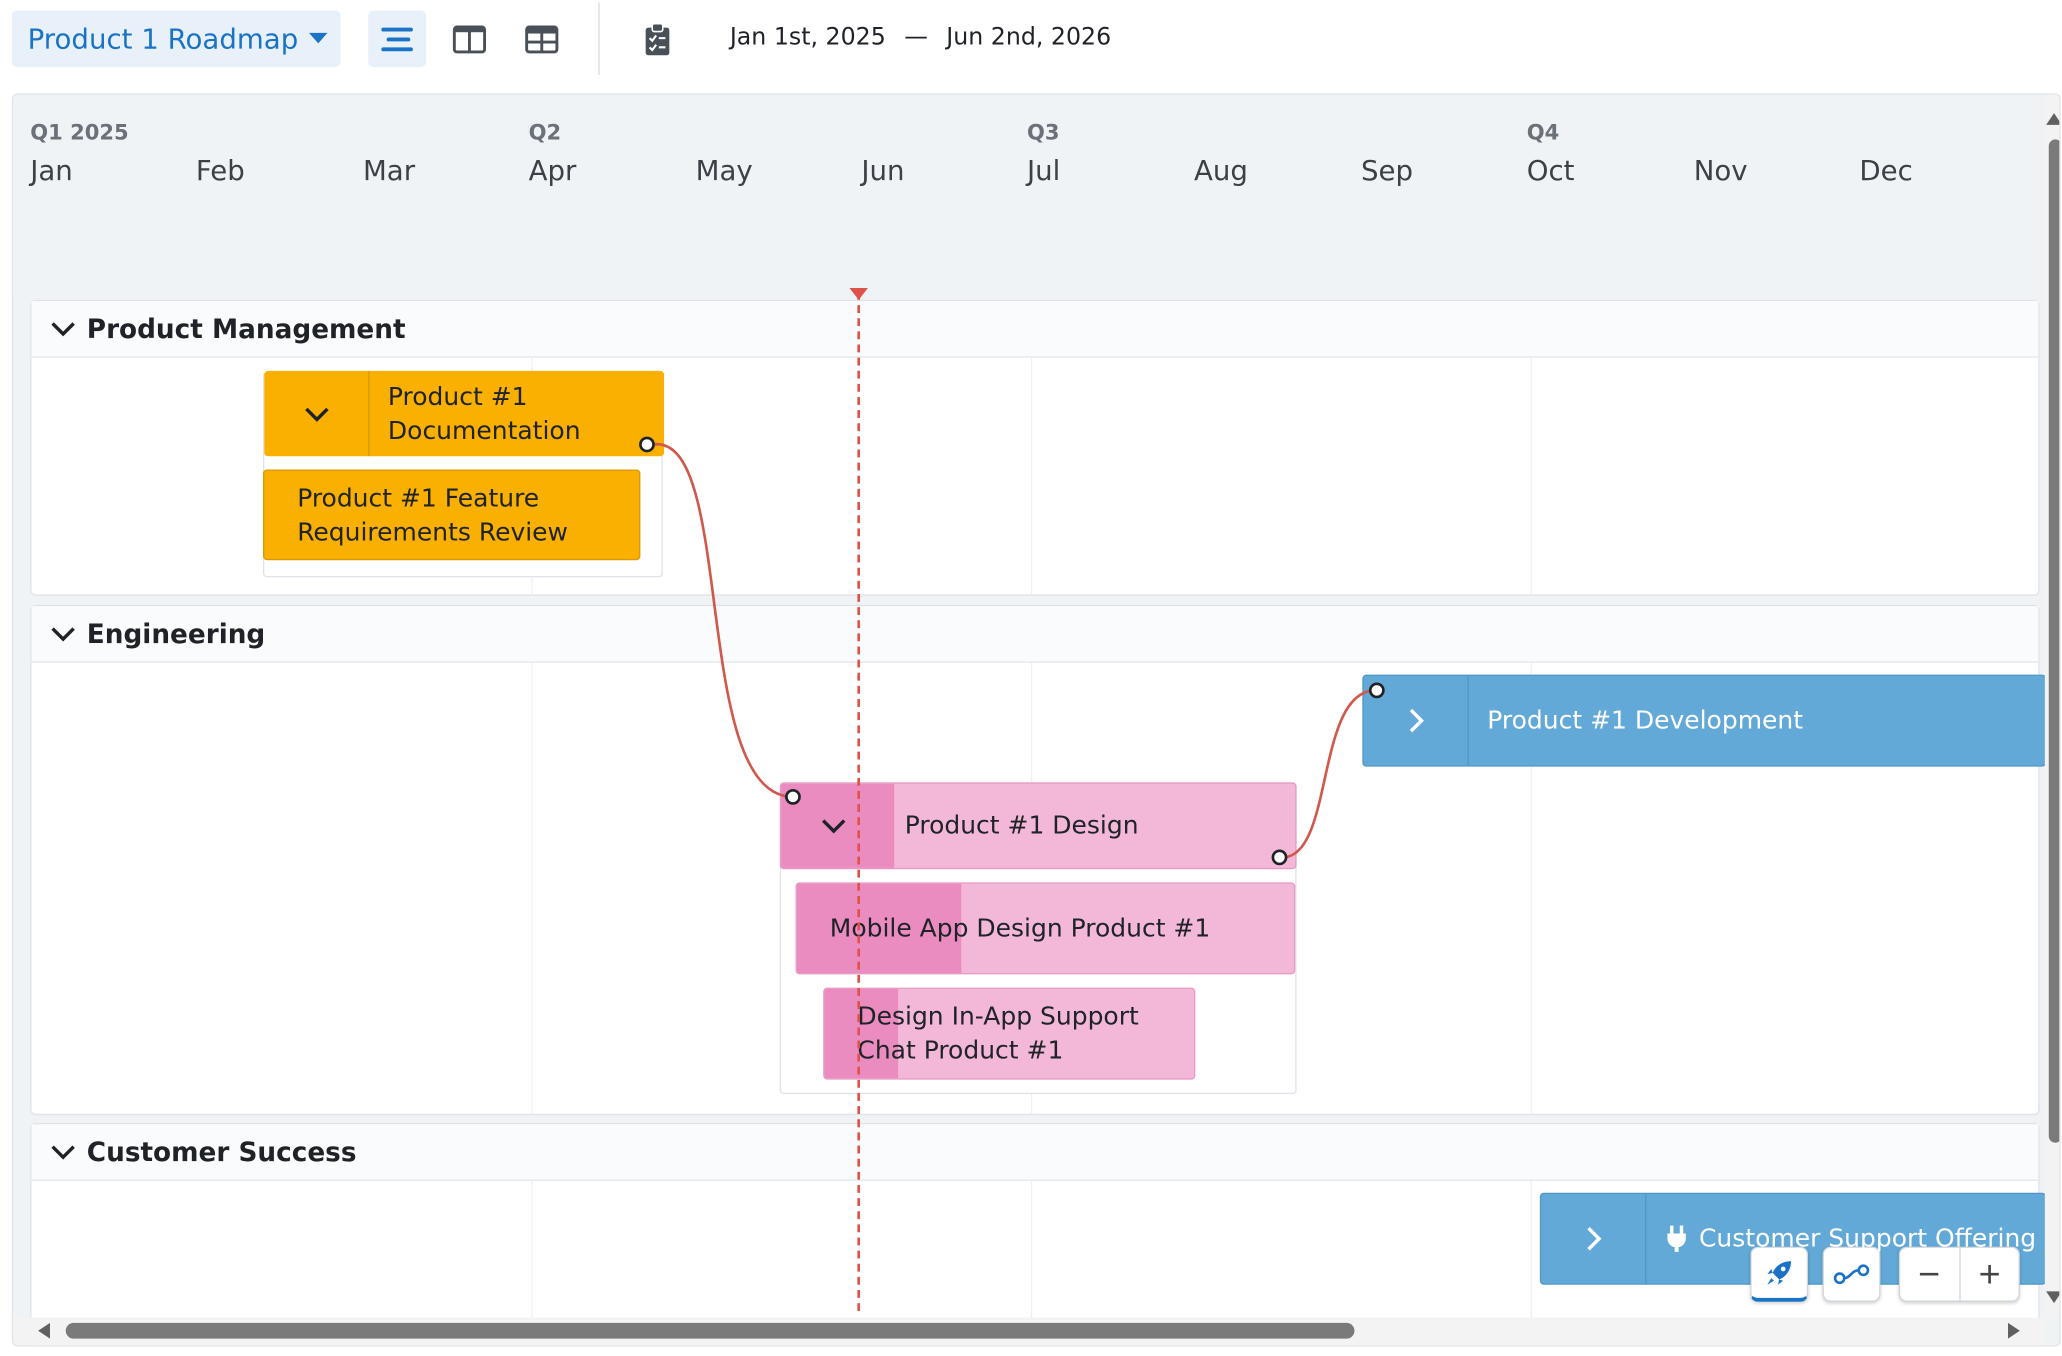 This screenshot has height=1356, width=2062. Describe the element at coordinates (858, 293) in the screenshot. I see `today-marker-icon` at that location.